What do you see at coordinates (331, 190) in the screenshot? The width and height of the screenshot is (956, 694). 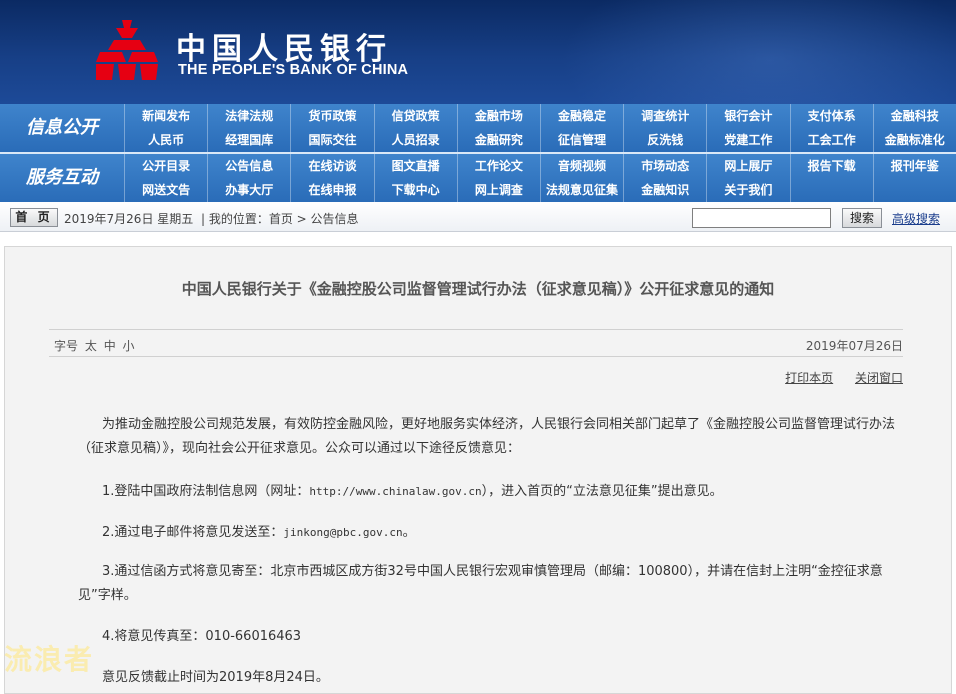 I see `nav-item-online-declaration: 在线申报` at bounding box center [331, 190].